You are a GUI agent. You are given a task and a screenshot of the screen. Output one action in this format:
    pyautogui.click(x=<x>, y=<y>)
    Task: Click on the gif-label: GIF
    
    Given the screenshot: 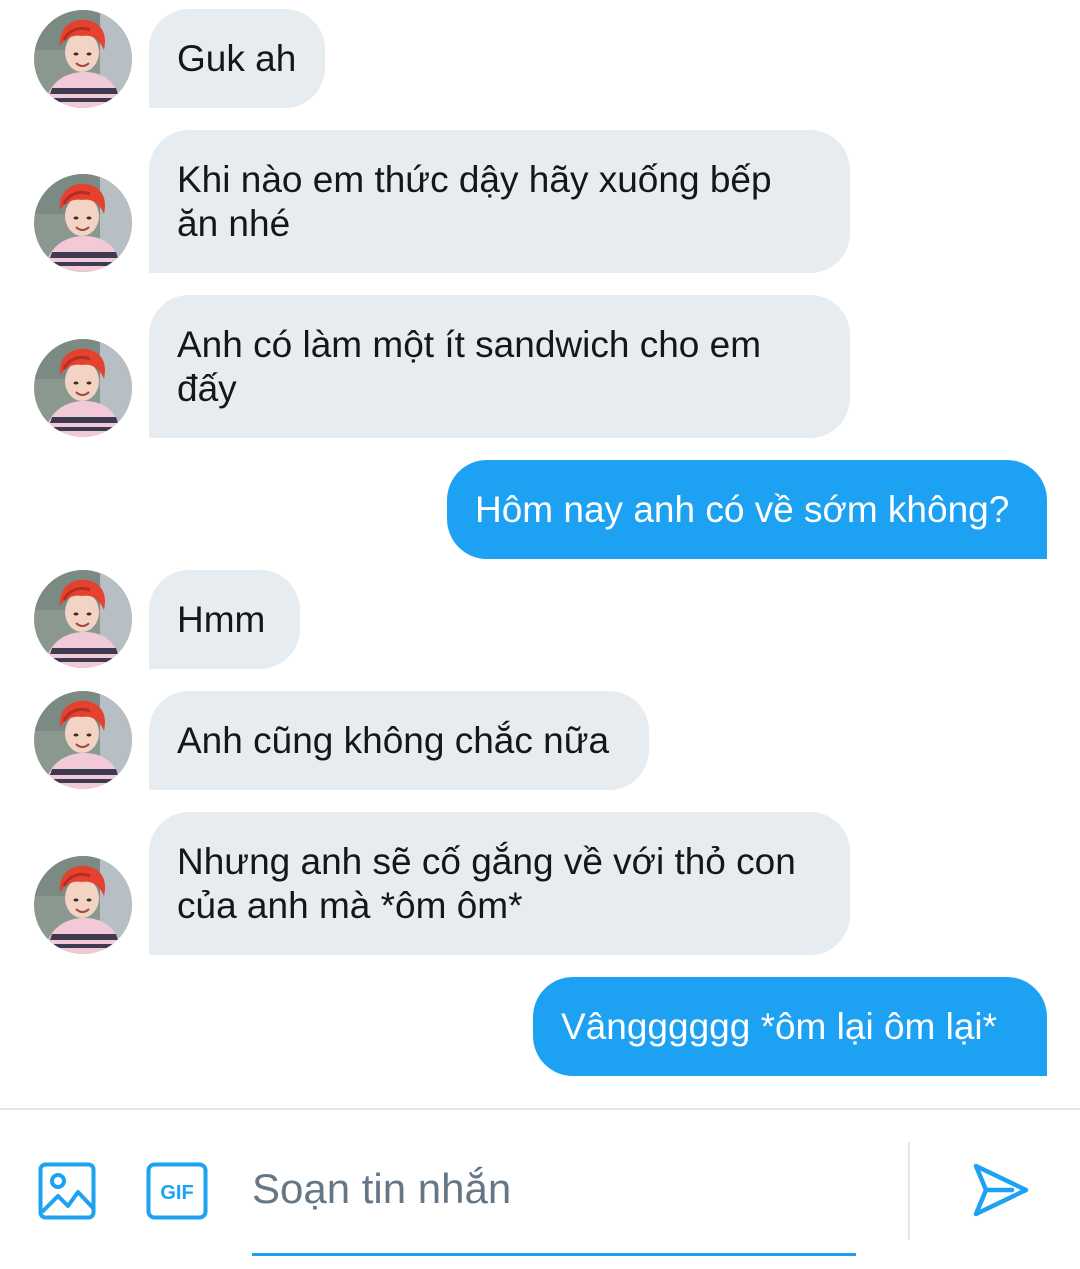 What is the action you would take?
    pyautogui.click(x=176, y=1193)
    